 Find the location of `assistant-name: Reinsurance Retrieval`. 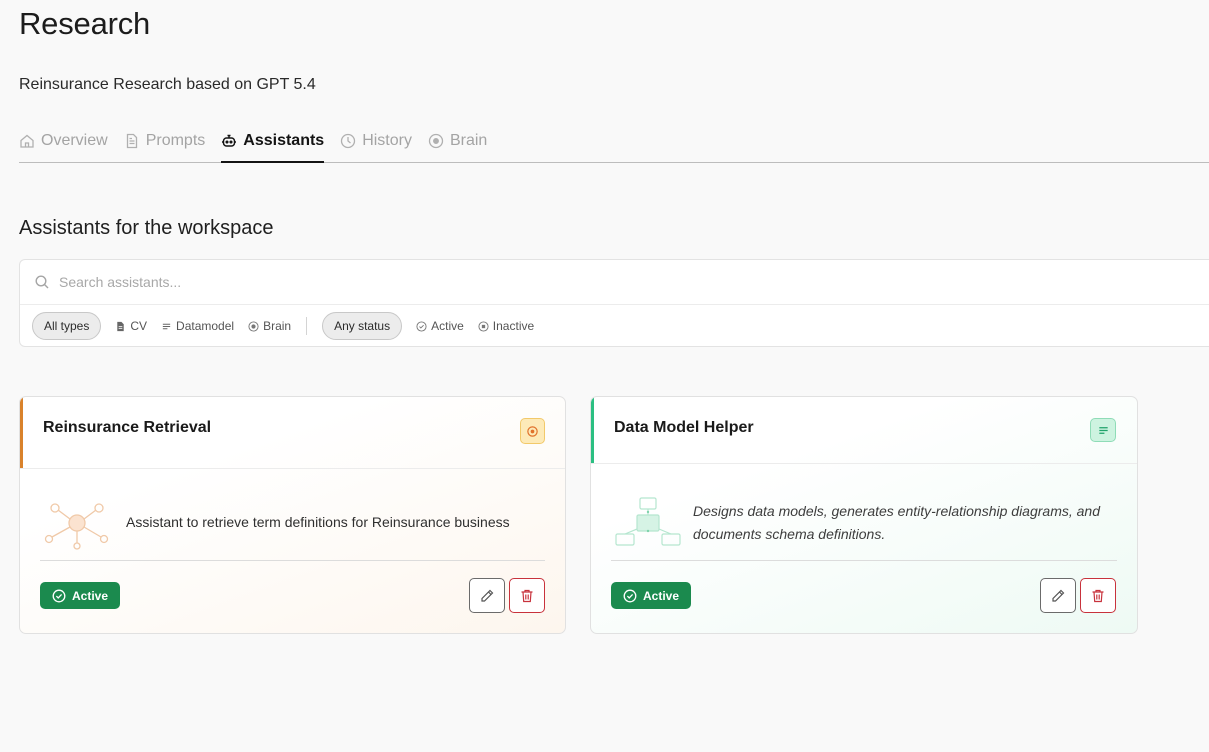

assistant-name: Reinsurance Retrieval is located at coordinates (127, 427).